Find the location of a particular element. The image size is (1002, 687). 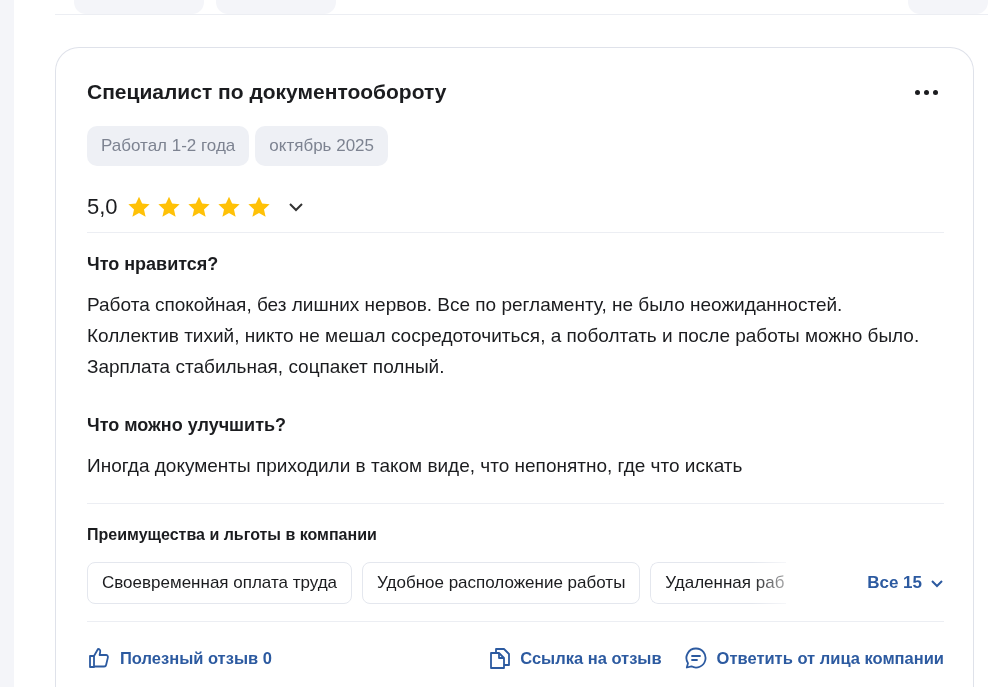

show-all-button: Все 15 is located at coordinates (905, 583).